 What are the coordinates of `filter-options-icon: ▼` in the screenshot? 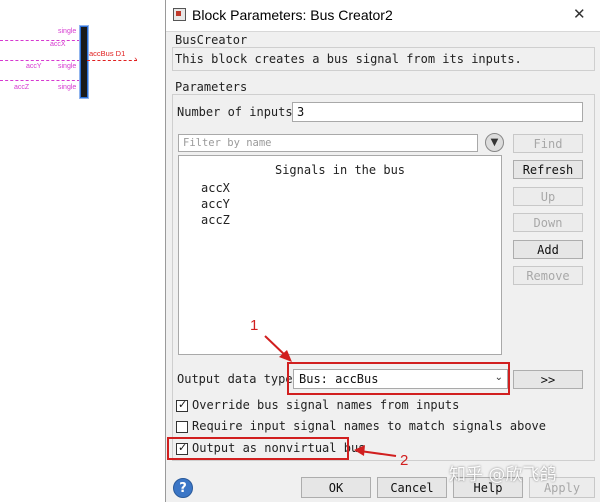 It's located at (494, 142).